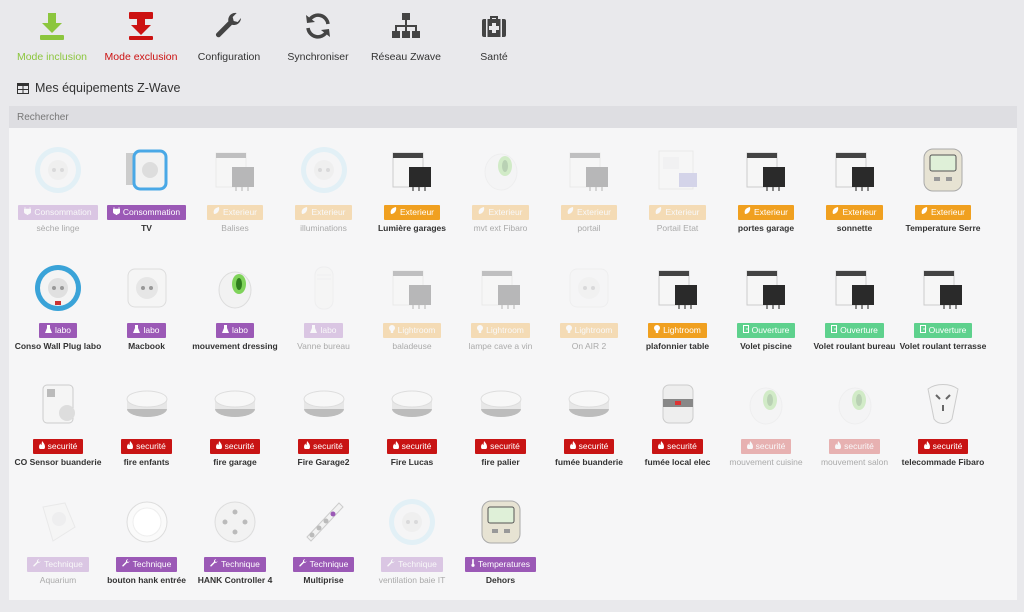 Image resolution: width=1024 pixels, height=612 pixels. I want to click on device-card-lampe-cave-a-vin: Lightroom lampe cave a vin, so click(501, 306).